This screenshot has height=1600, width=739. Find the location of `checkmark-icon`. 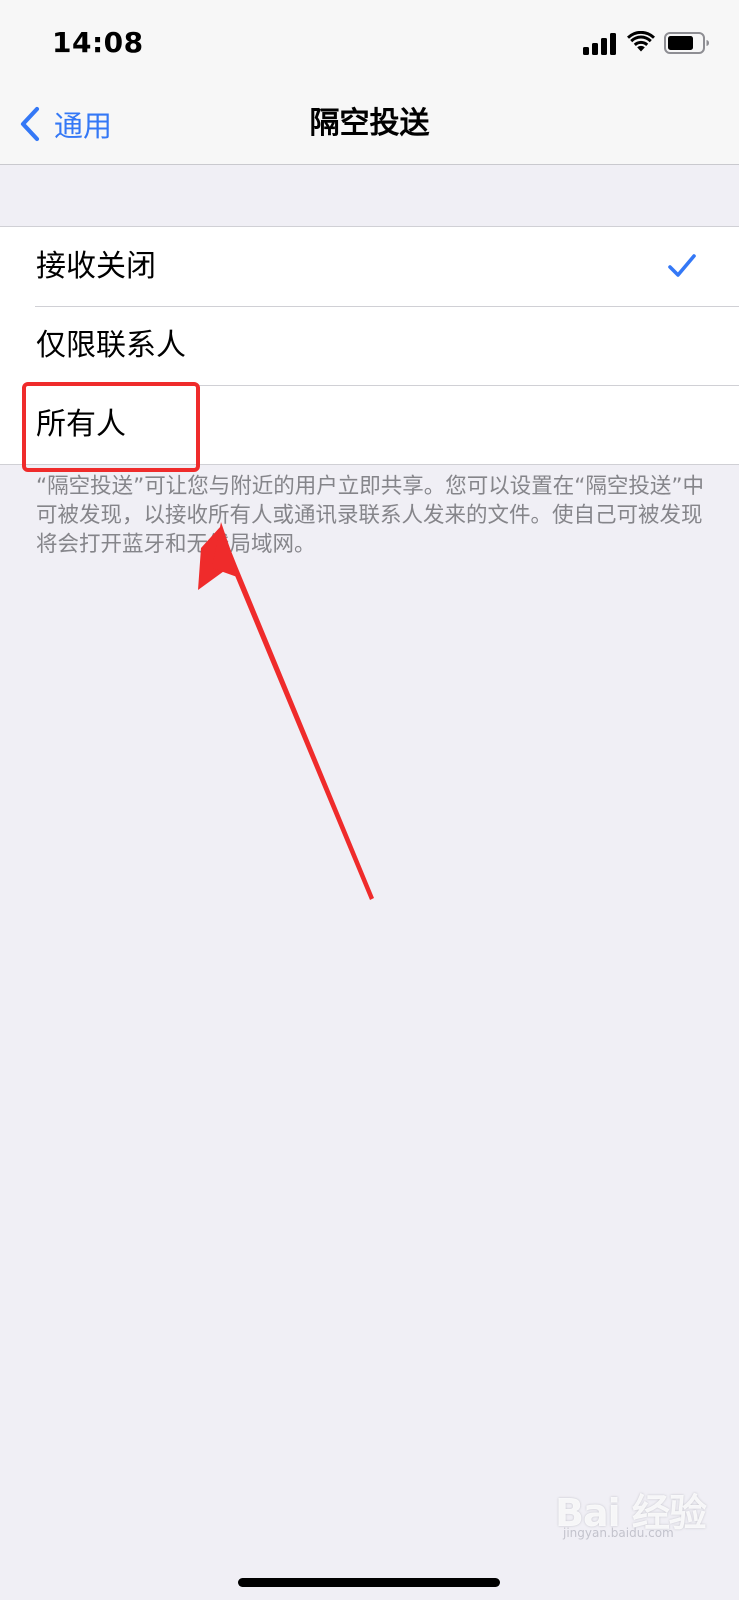

checkmark-icon is located at coordinates (682, 265).